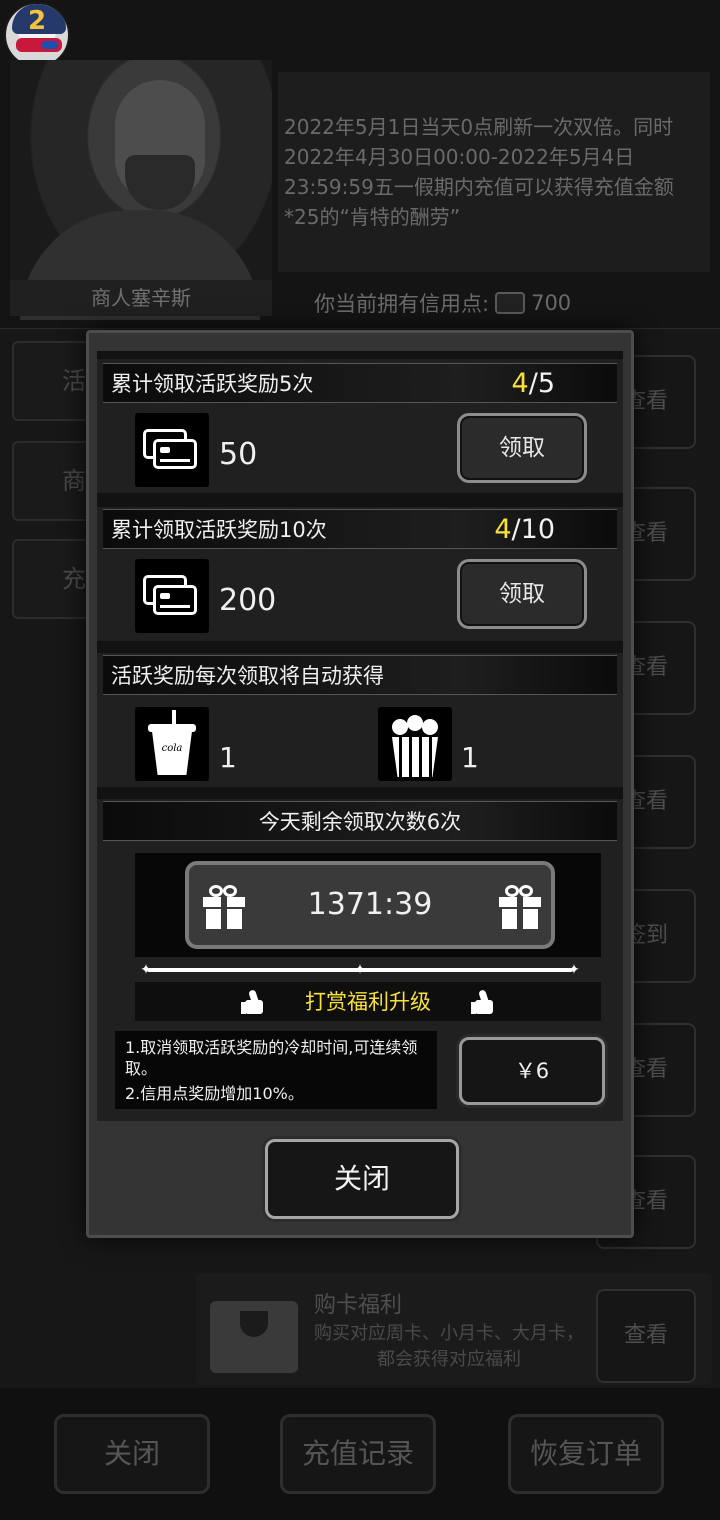 This screenshot has height=1520, width=720. Describe the element at coordinates (141, 190) in the screenshot. I see `merchant-portrait` at that location.